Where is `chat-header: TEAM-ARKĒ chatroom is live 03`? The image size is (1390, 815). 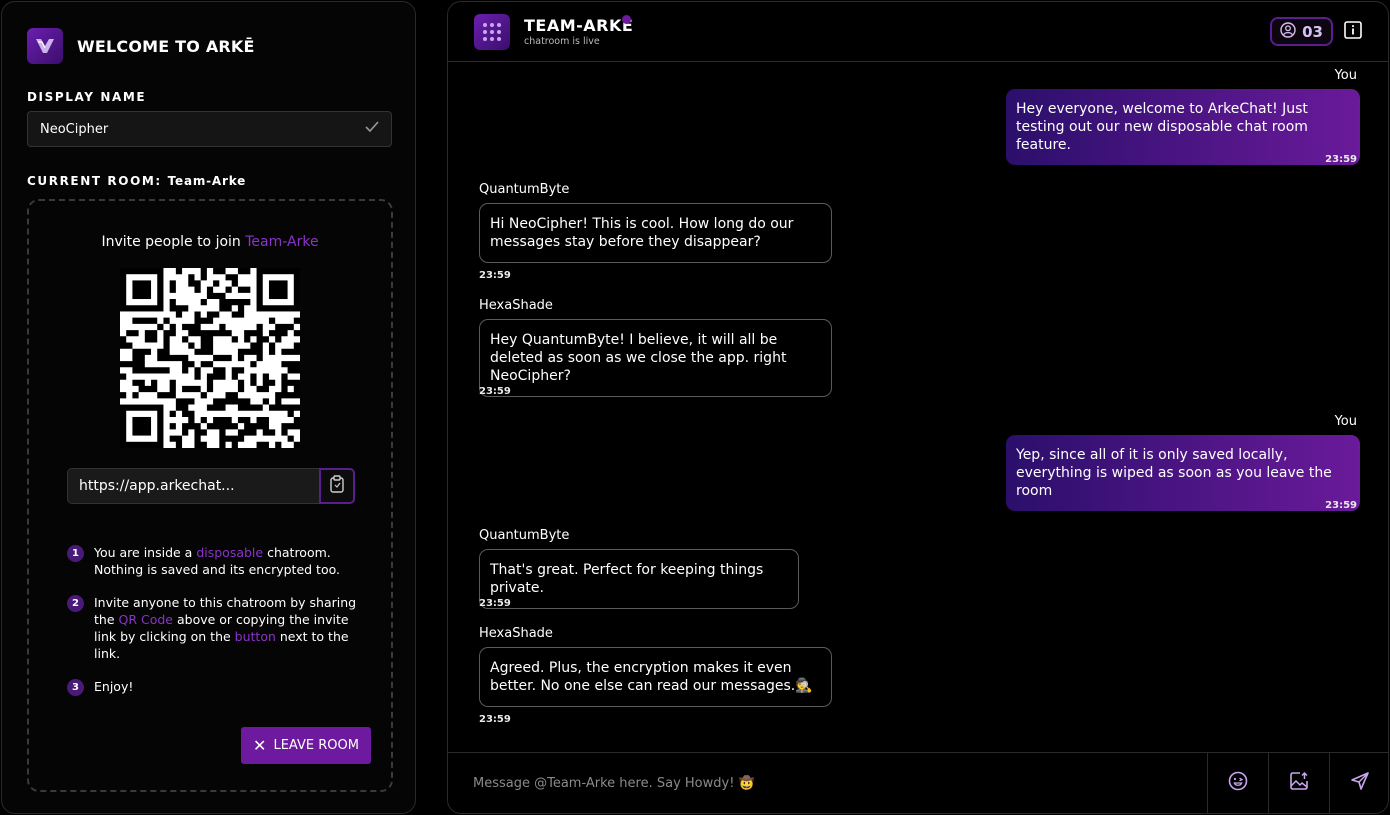 chat-header: TEAM-ARKĒ chatroom is live 03 is located at coordinates (918, 32).